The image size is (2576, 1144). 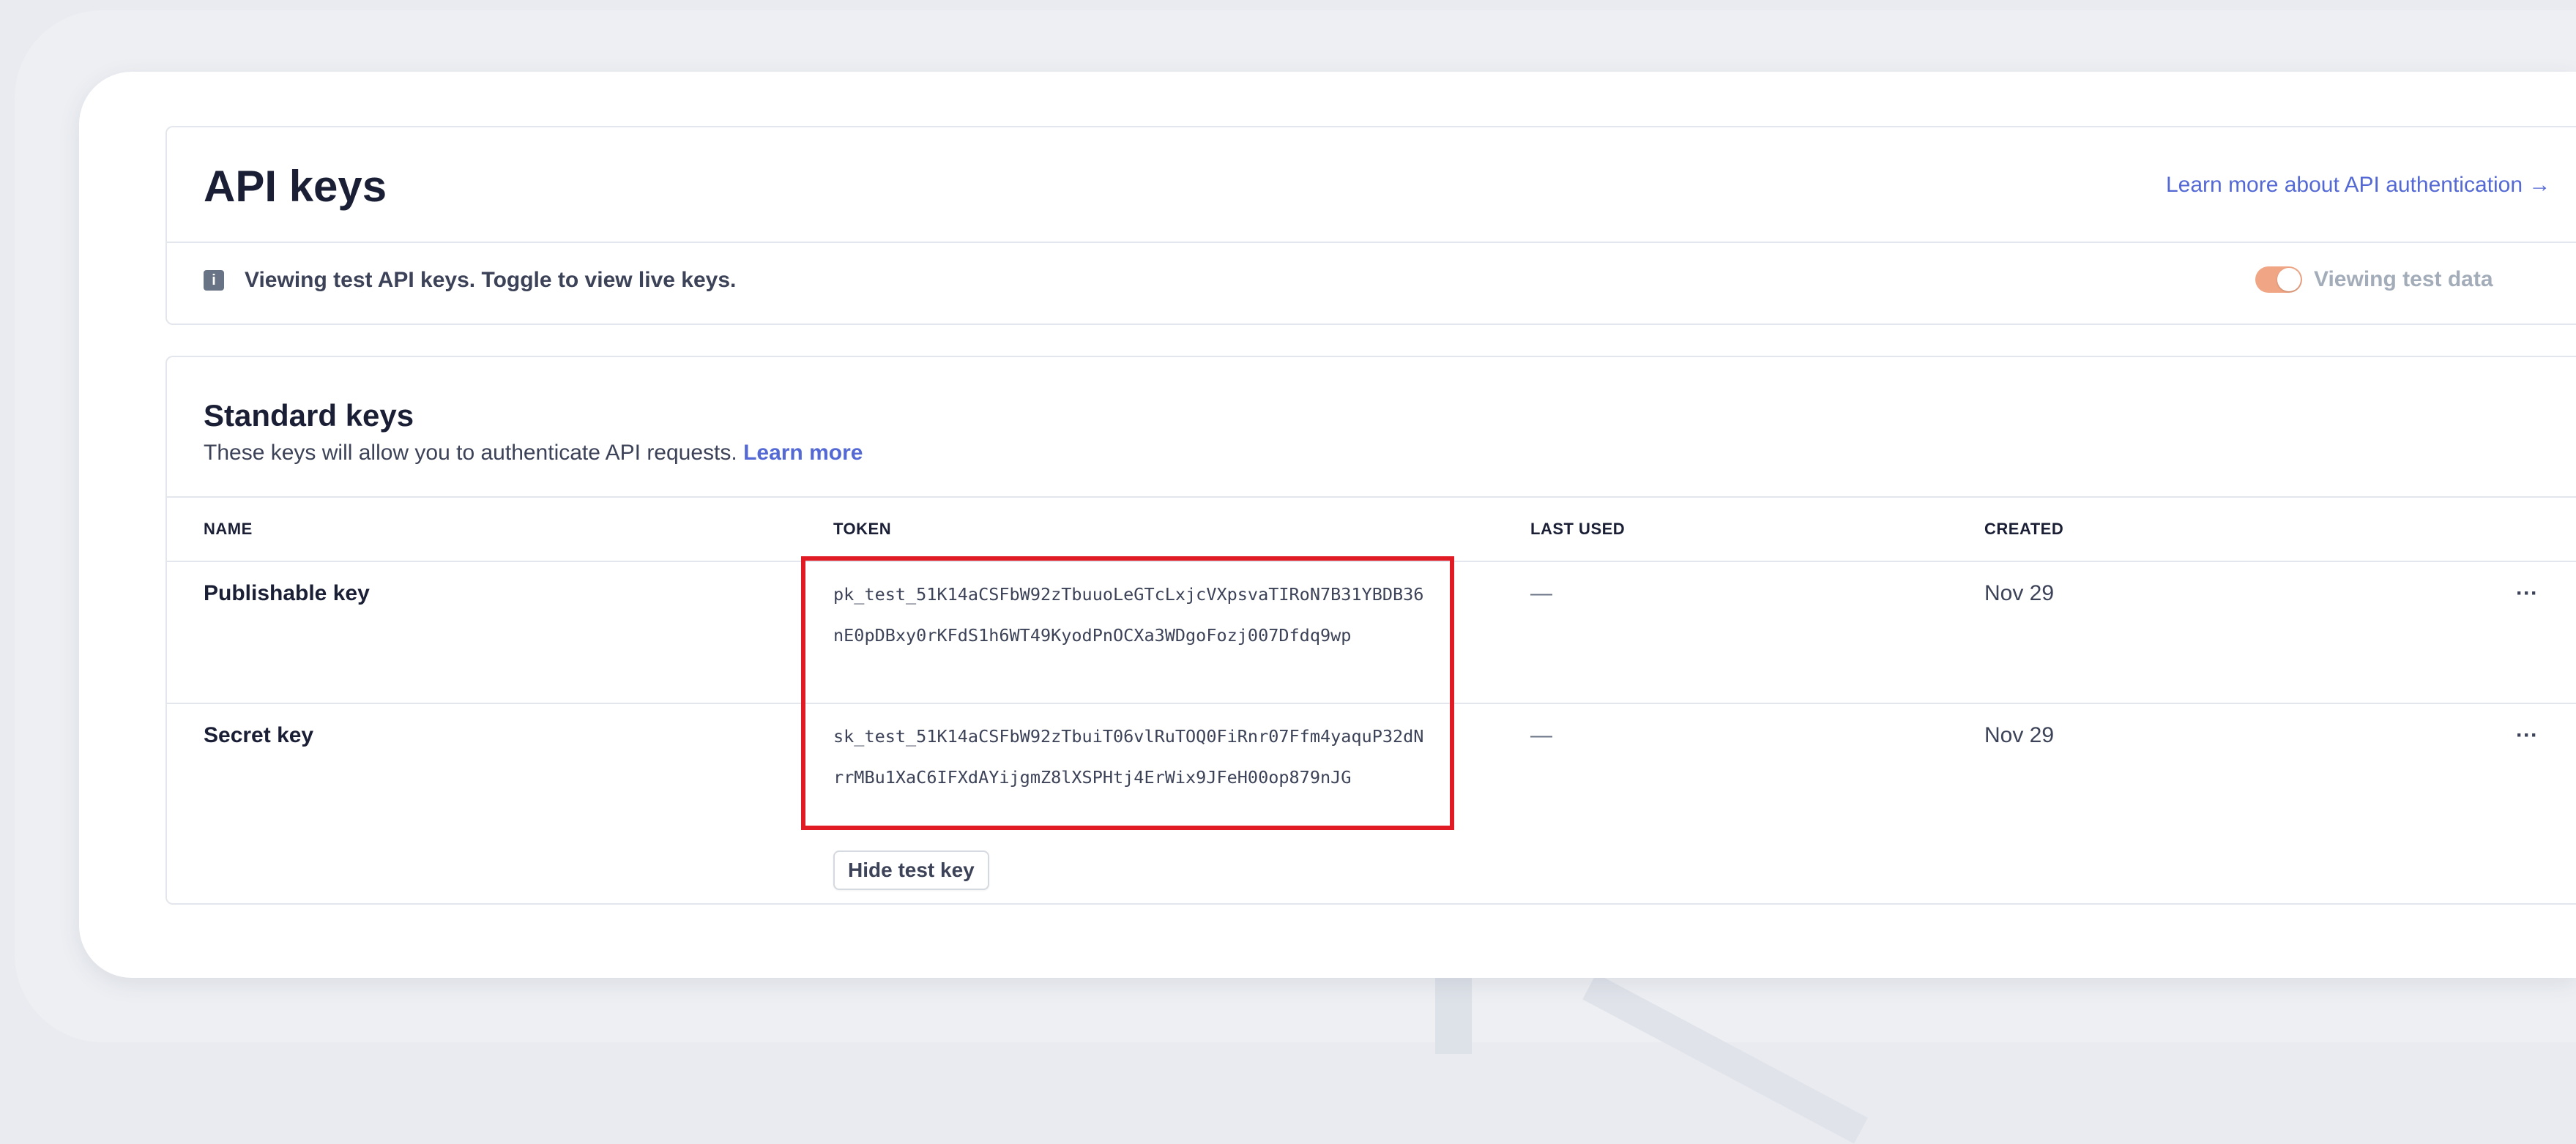 I want to click on highlight-box, so click(x=1127, y=693).